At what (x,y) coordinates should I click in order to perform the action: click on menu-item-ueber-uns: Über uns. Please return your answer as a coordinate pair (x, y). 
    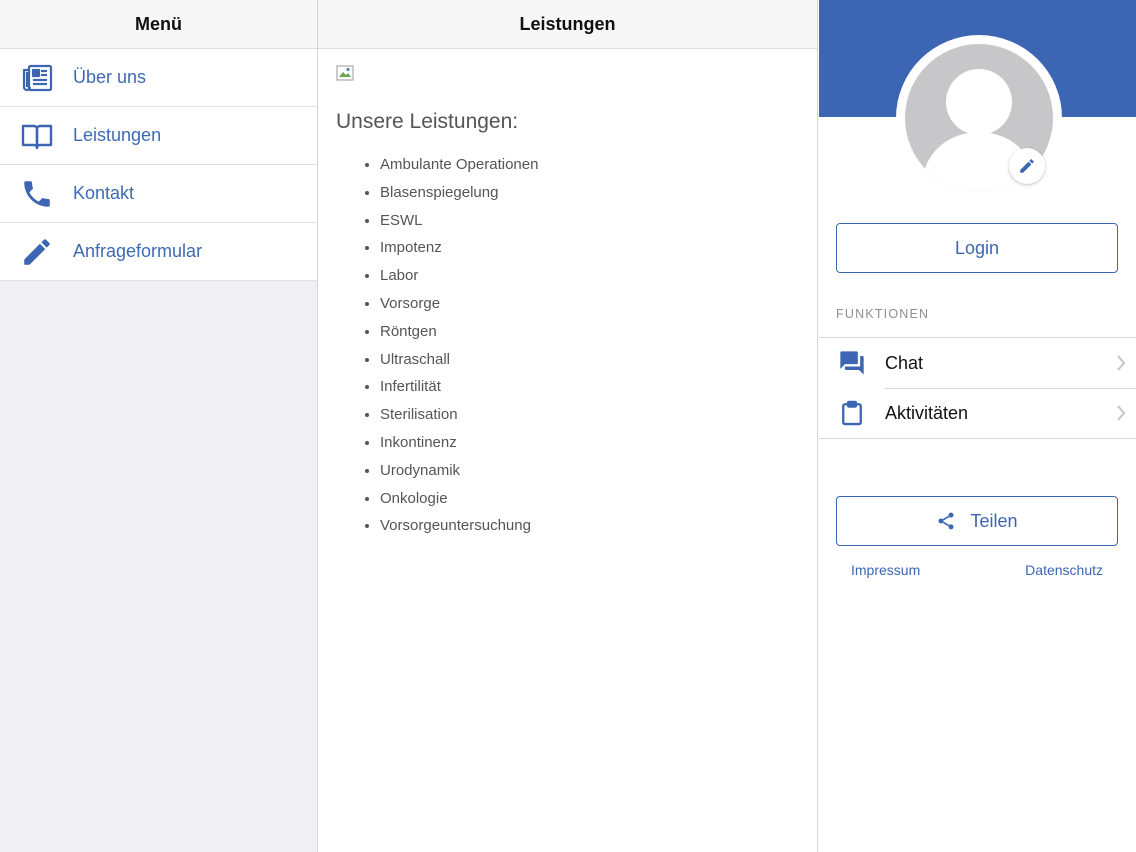
    Looking at the image, I should click on (158, 78).